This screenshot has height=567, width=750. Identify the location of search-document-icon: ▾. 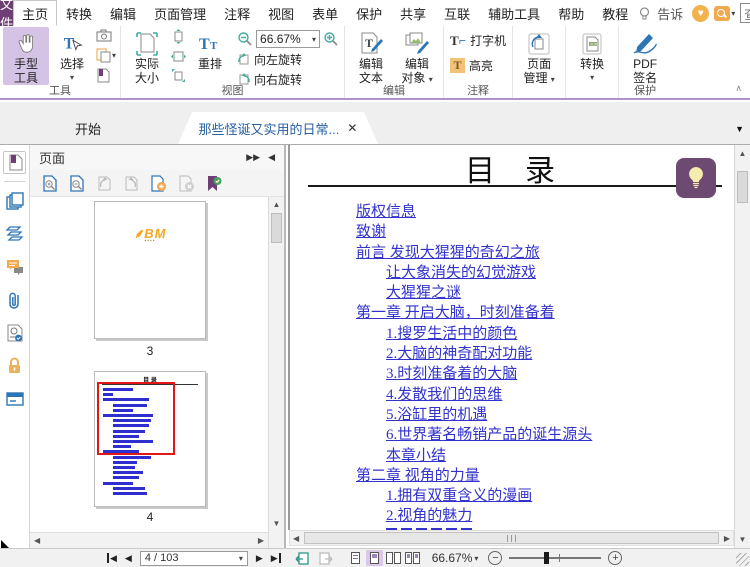
(724, 13).